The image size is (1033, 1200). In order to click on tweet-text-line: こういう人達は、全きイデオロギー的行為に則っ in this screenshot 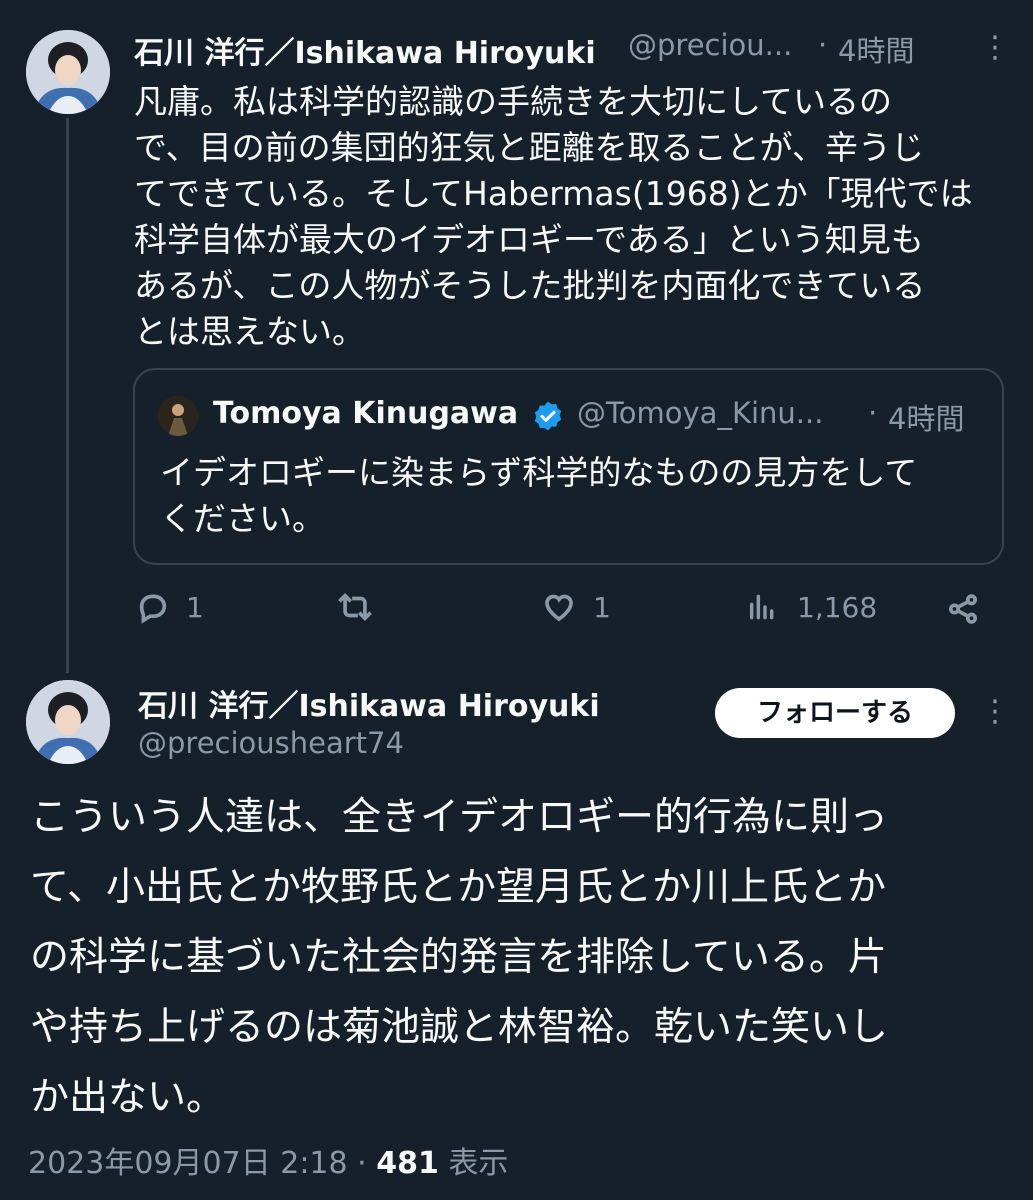, I will do `click(459, 817)`.